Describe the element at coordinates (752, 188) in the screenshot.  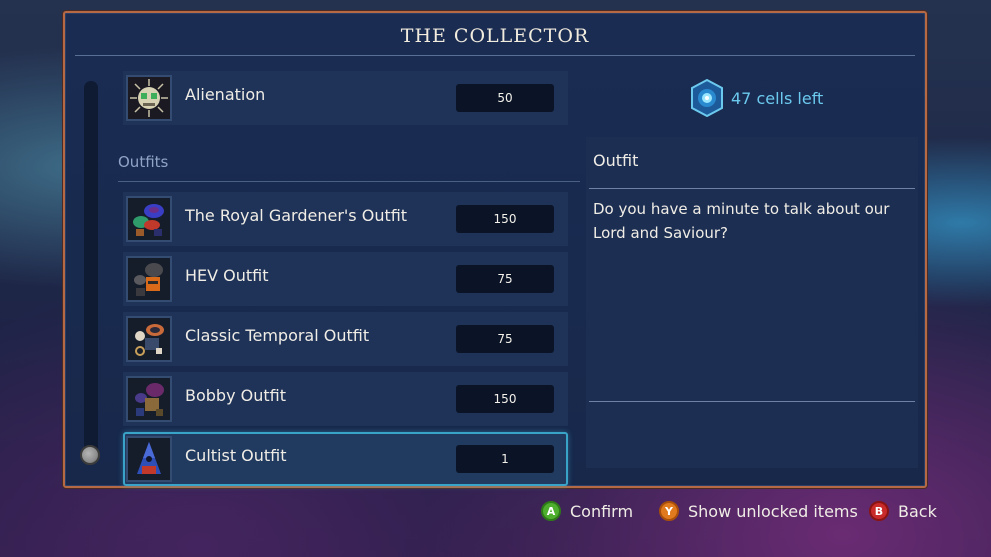
I see `details-divider-top` at that location.